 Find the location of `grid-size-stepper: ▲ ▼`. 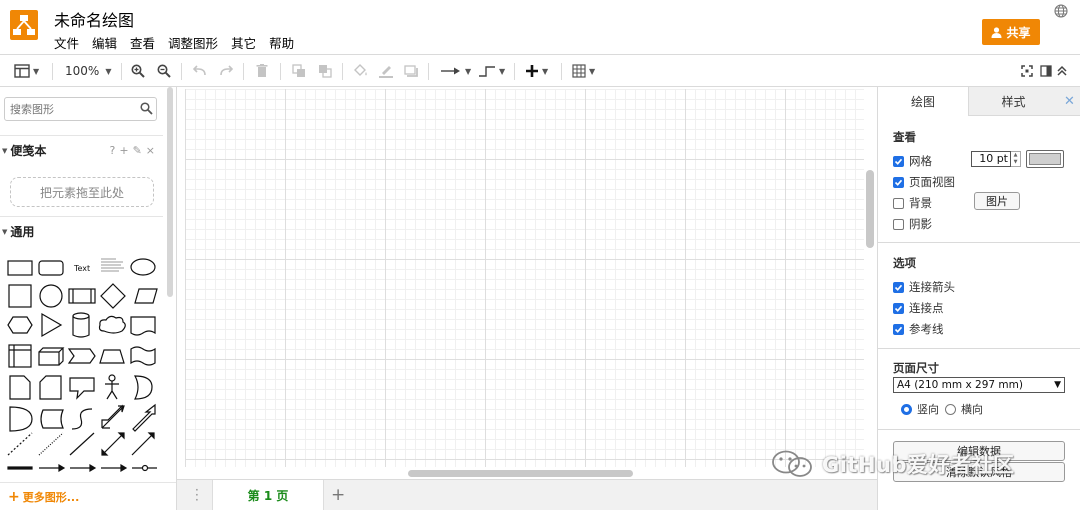

grid-size-stepper: ▲ ▼ is located at coordinates (1016, 159).